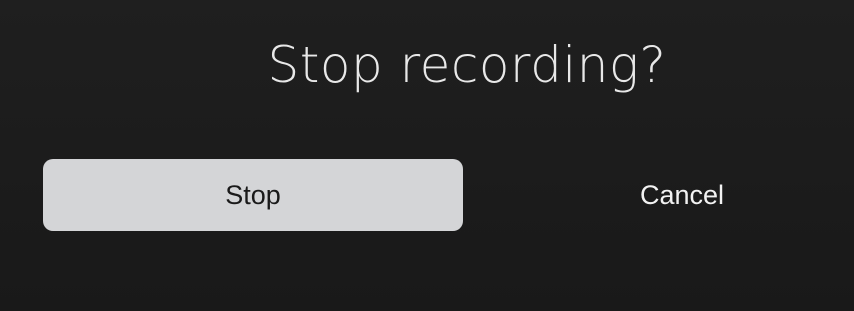 This screenshot has width=854, height=311. I want to click on cancel-button: Cancel, so click(682, 195).